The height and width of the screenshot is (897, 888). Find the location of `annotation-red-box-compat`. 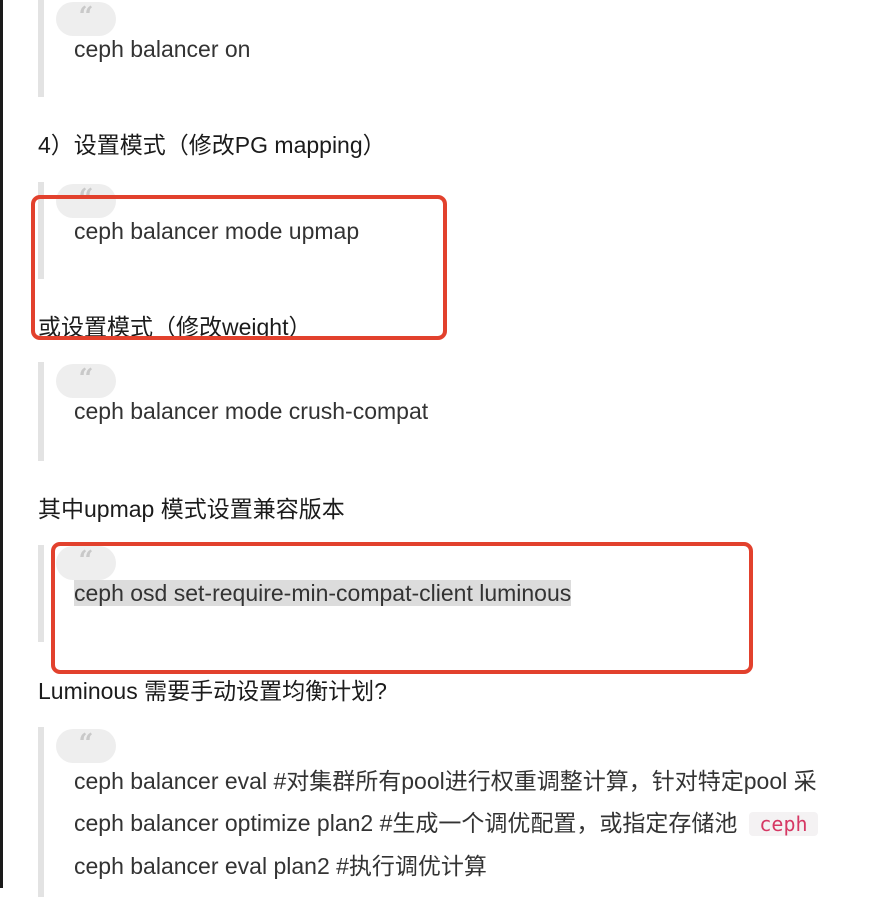

annotation-red-box-compat is located at coordinates (402, 608).